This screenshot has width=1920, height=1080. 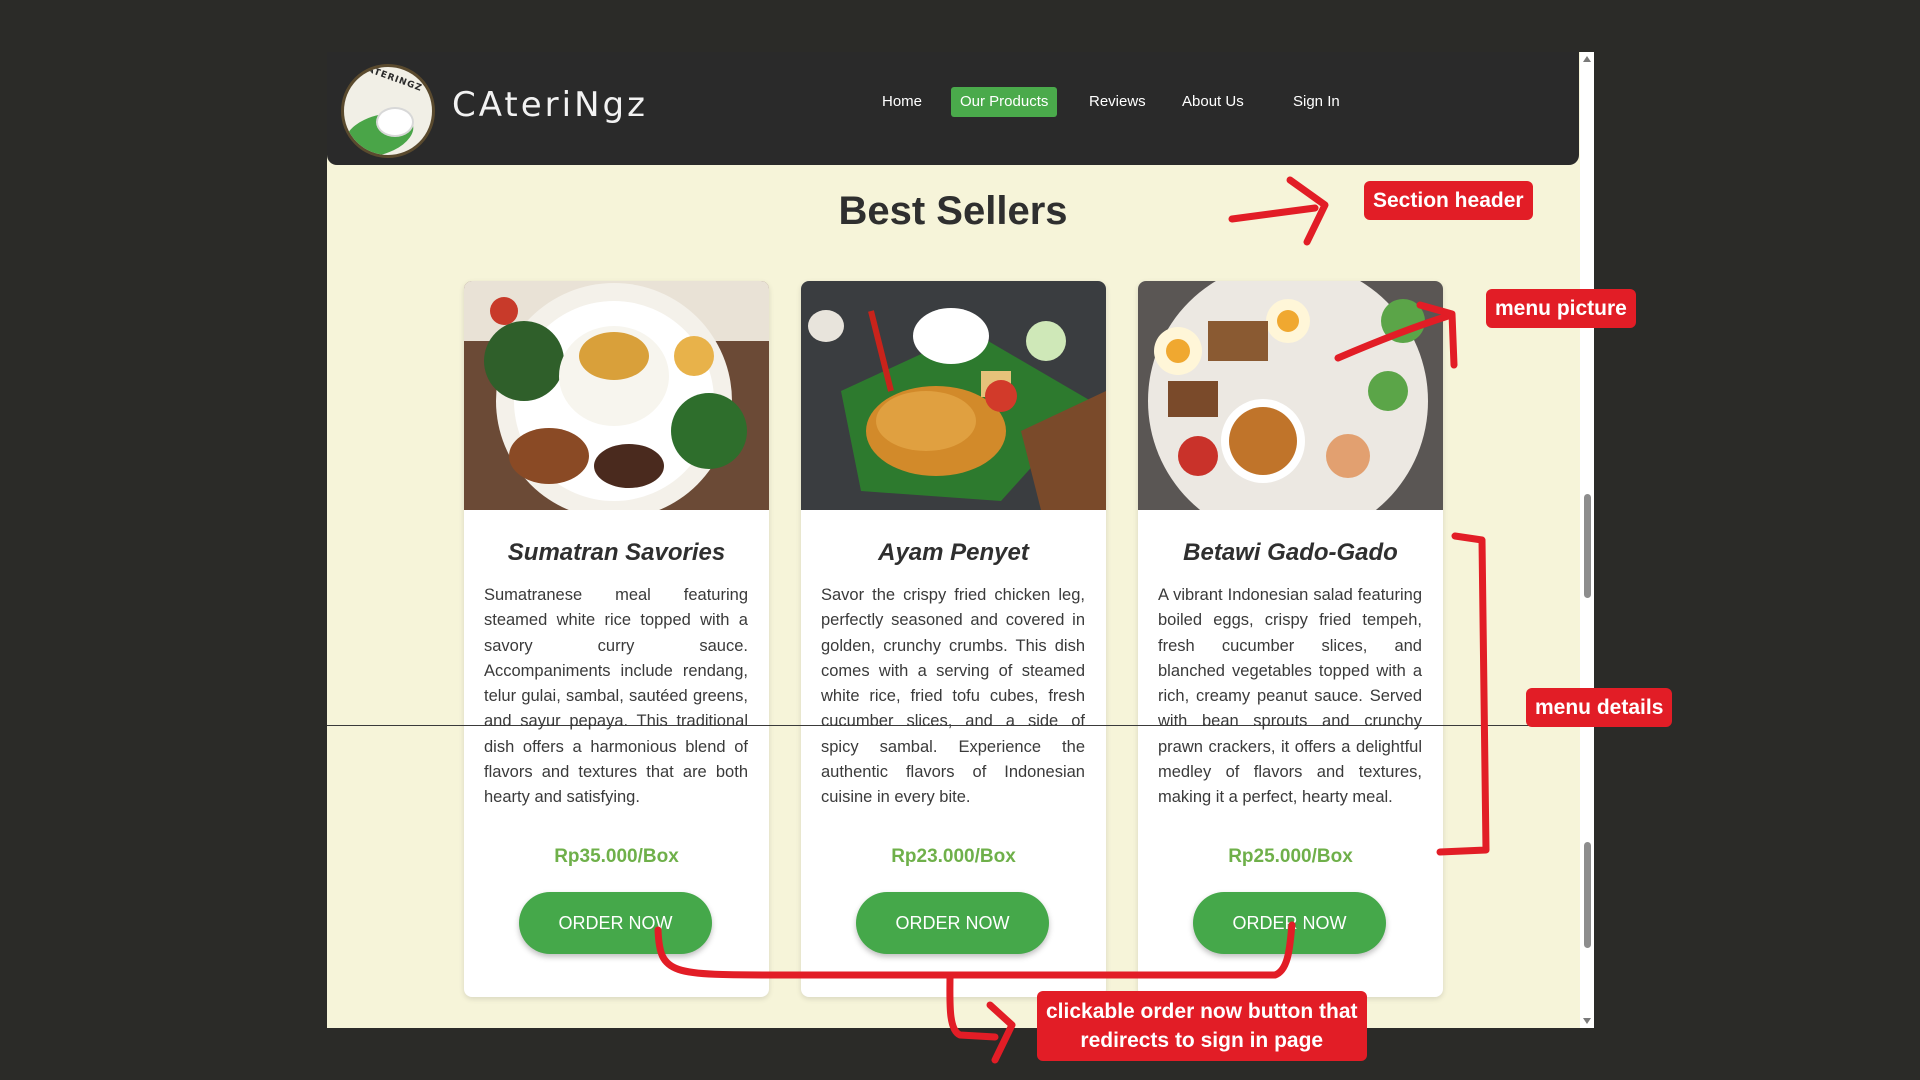 I want to click on annotation-order-button-line2: redirects to sign in page, so click(x=1202, y=1040).